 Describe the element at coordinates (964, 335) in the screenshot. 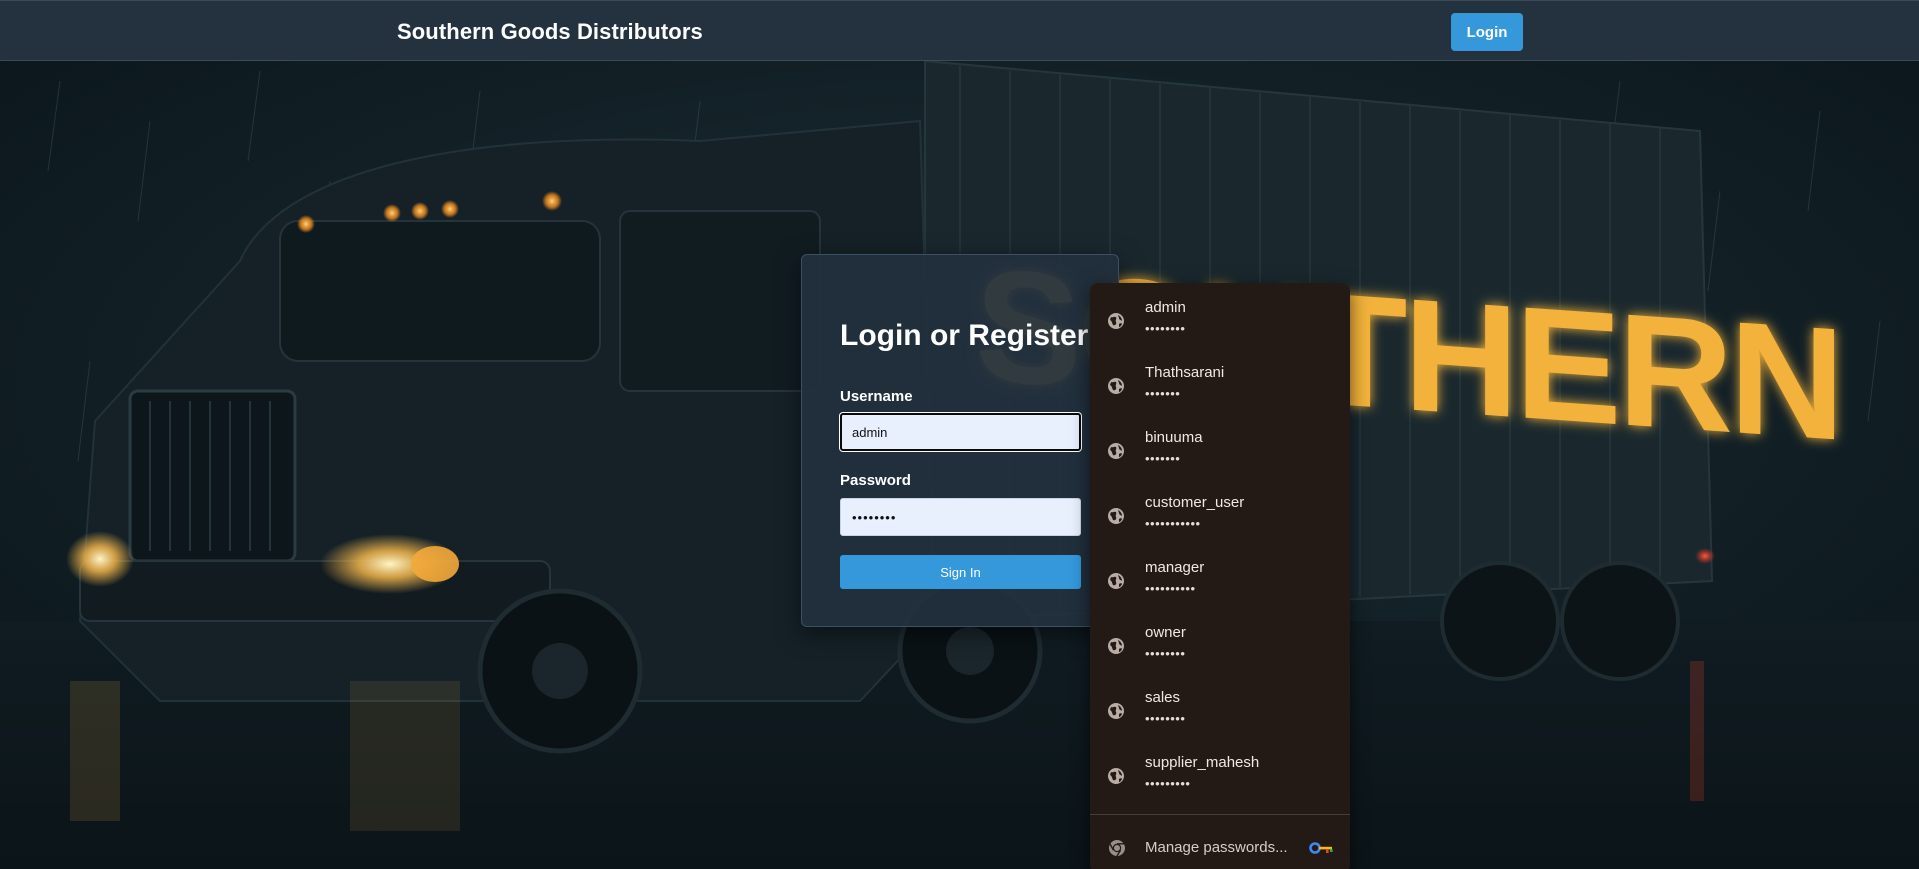

I see `login-title: Login or Register` at that location.